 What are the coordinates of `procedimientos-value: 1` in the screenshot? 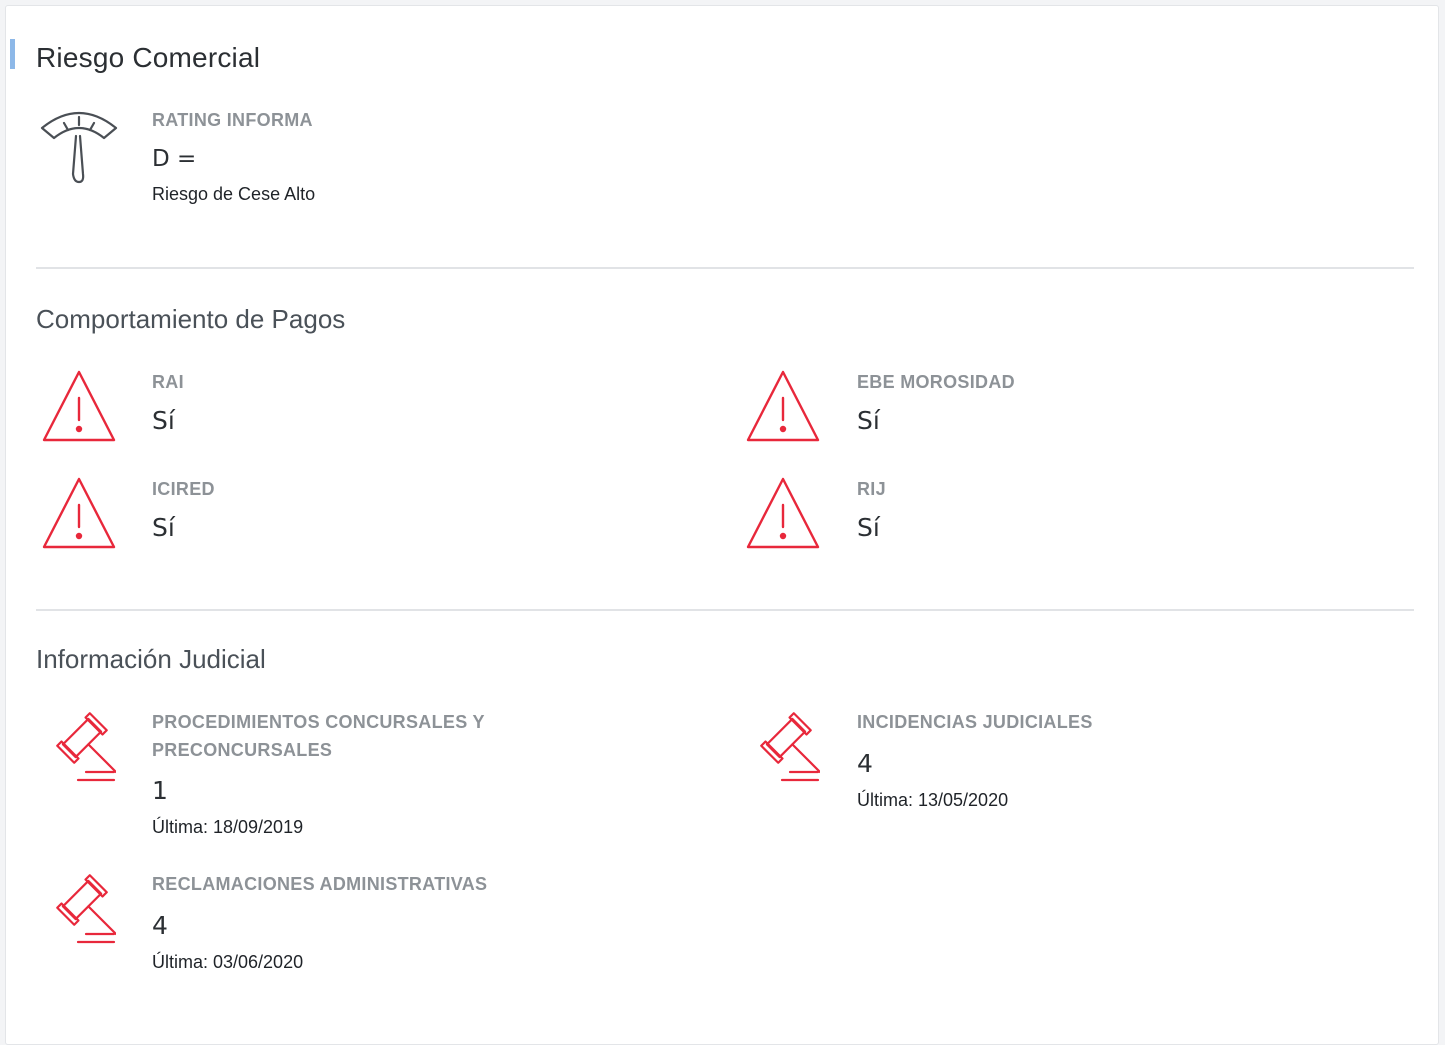 It's located at (160, 790).